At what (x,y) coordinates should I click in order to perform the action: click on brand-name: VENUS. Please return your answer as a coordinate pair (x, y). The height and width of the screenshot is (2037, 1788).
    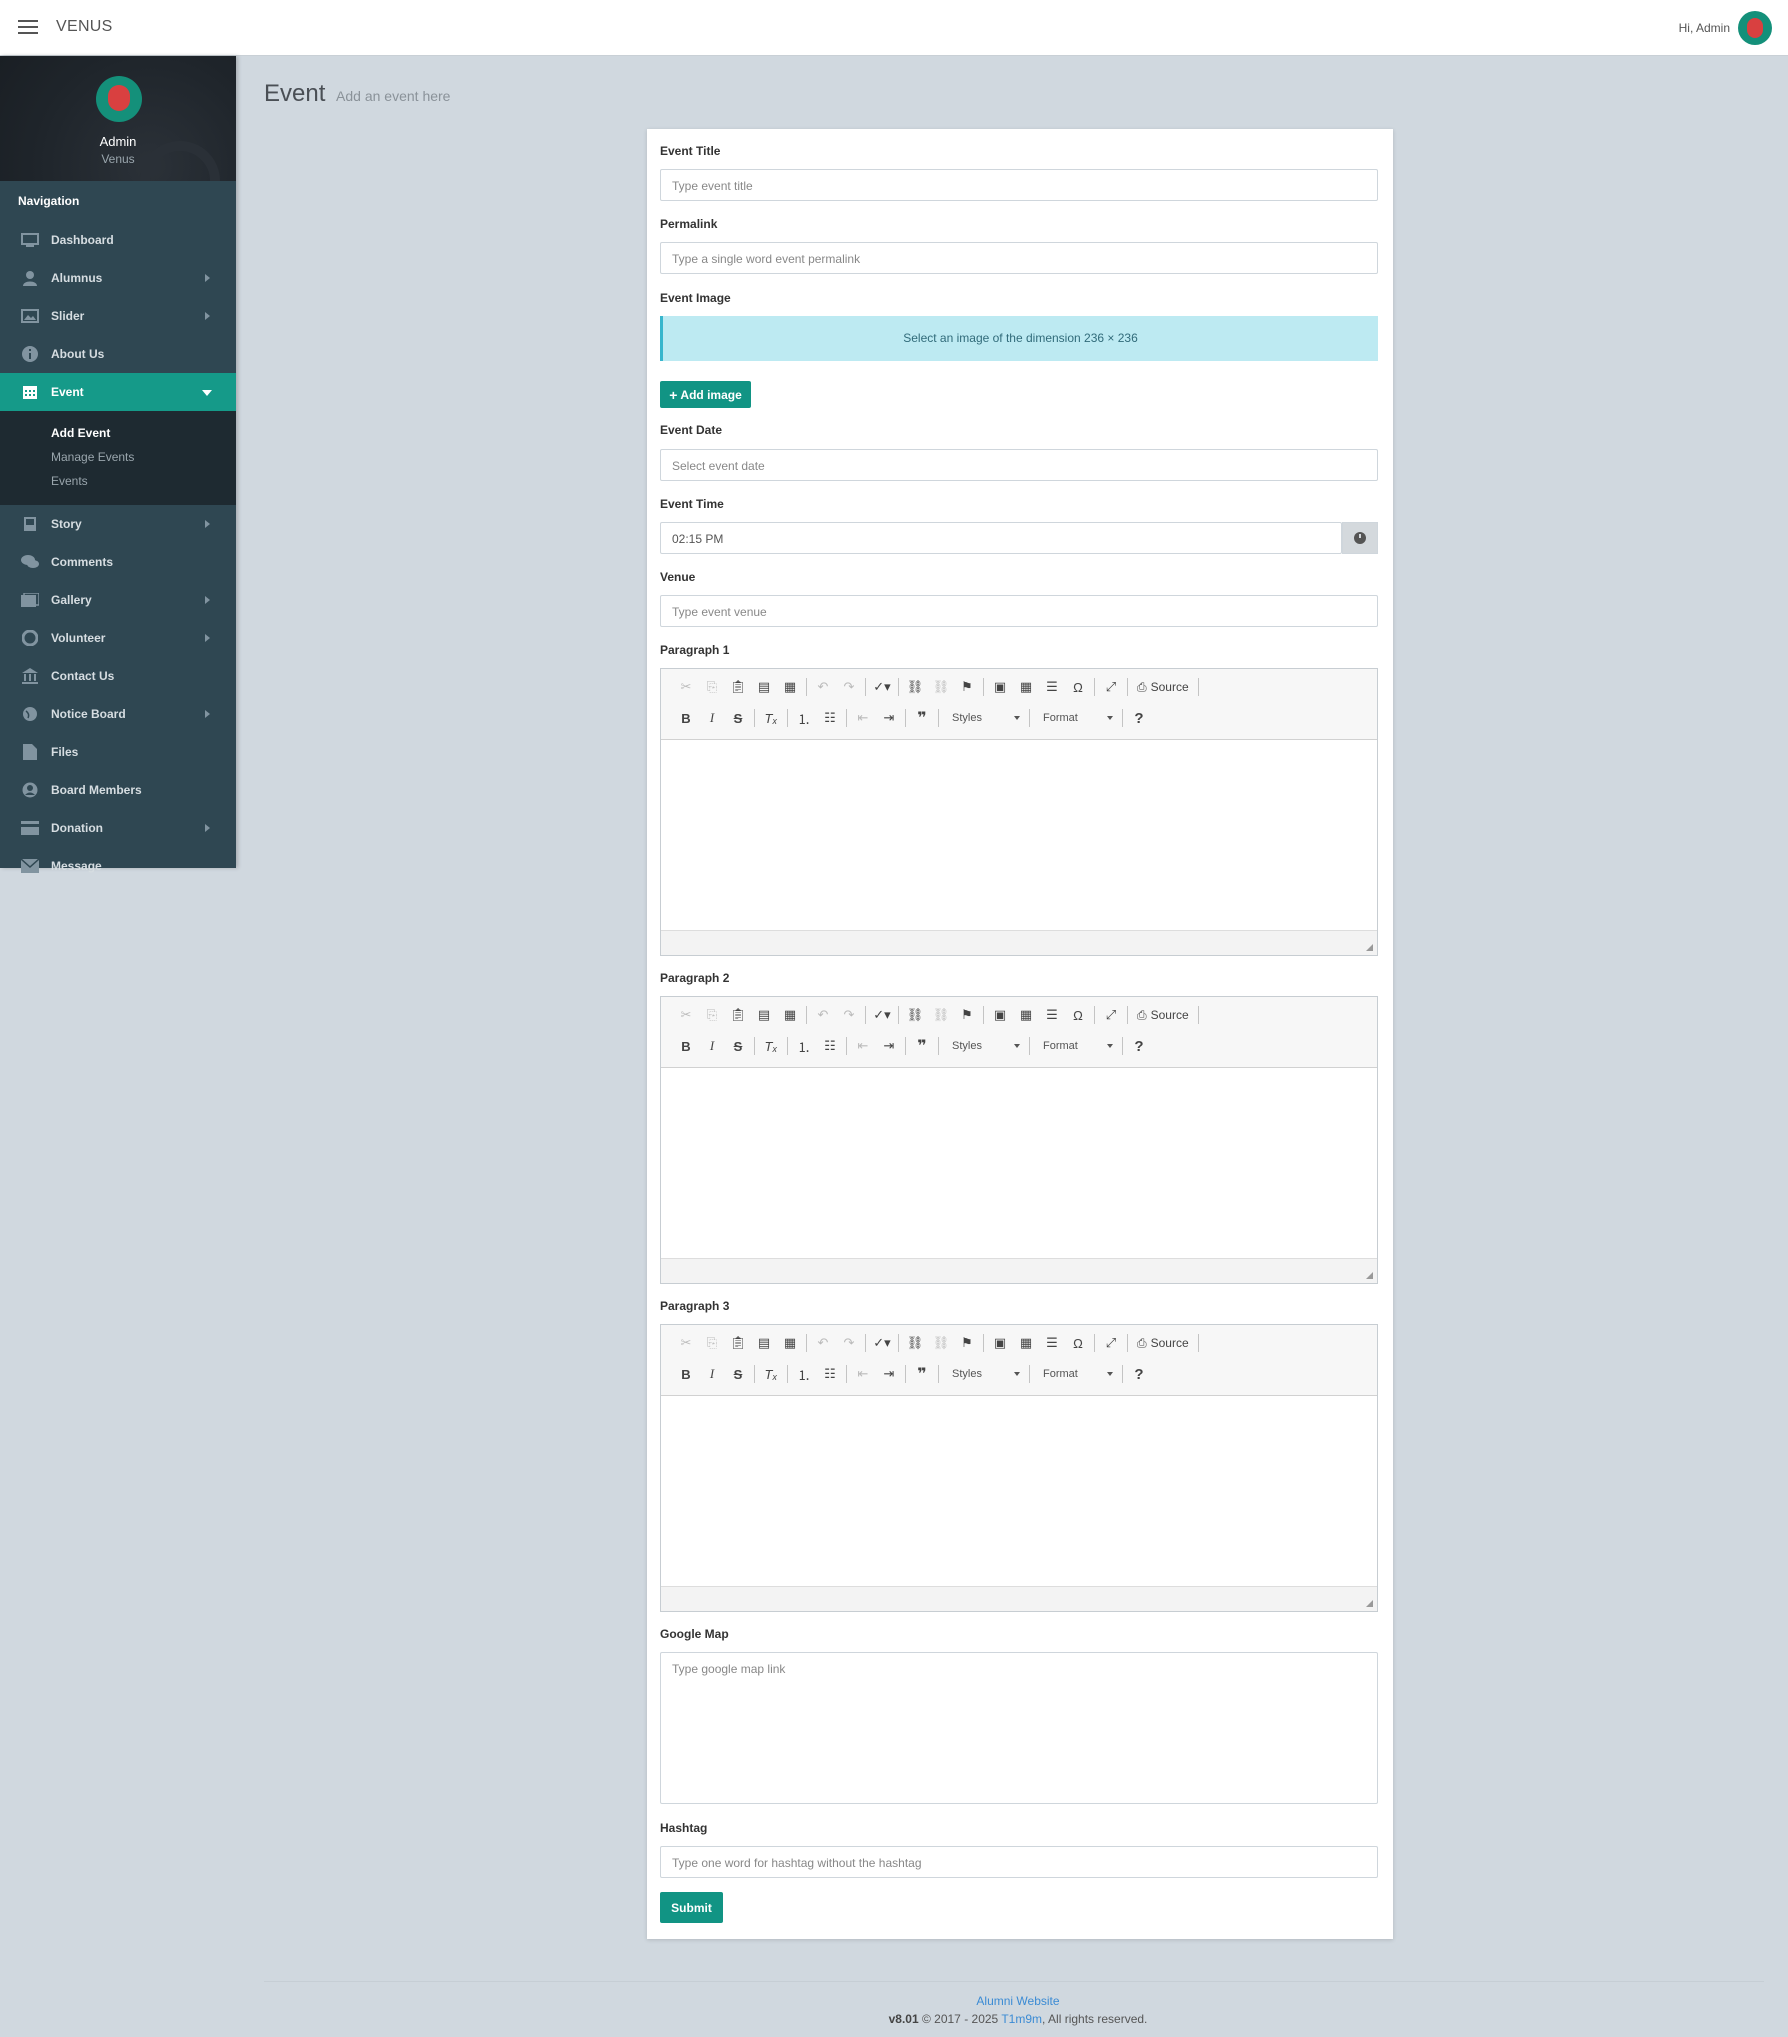
    Looking at the image, I should click on (84, 27).